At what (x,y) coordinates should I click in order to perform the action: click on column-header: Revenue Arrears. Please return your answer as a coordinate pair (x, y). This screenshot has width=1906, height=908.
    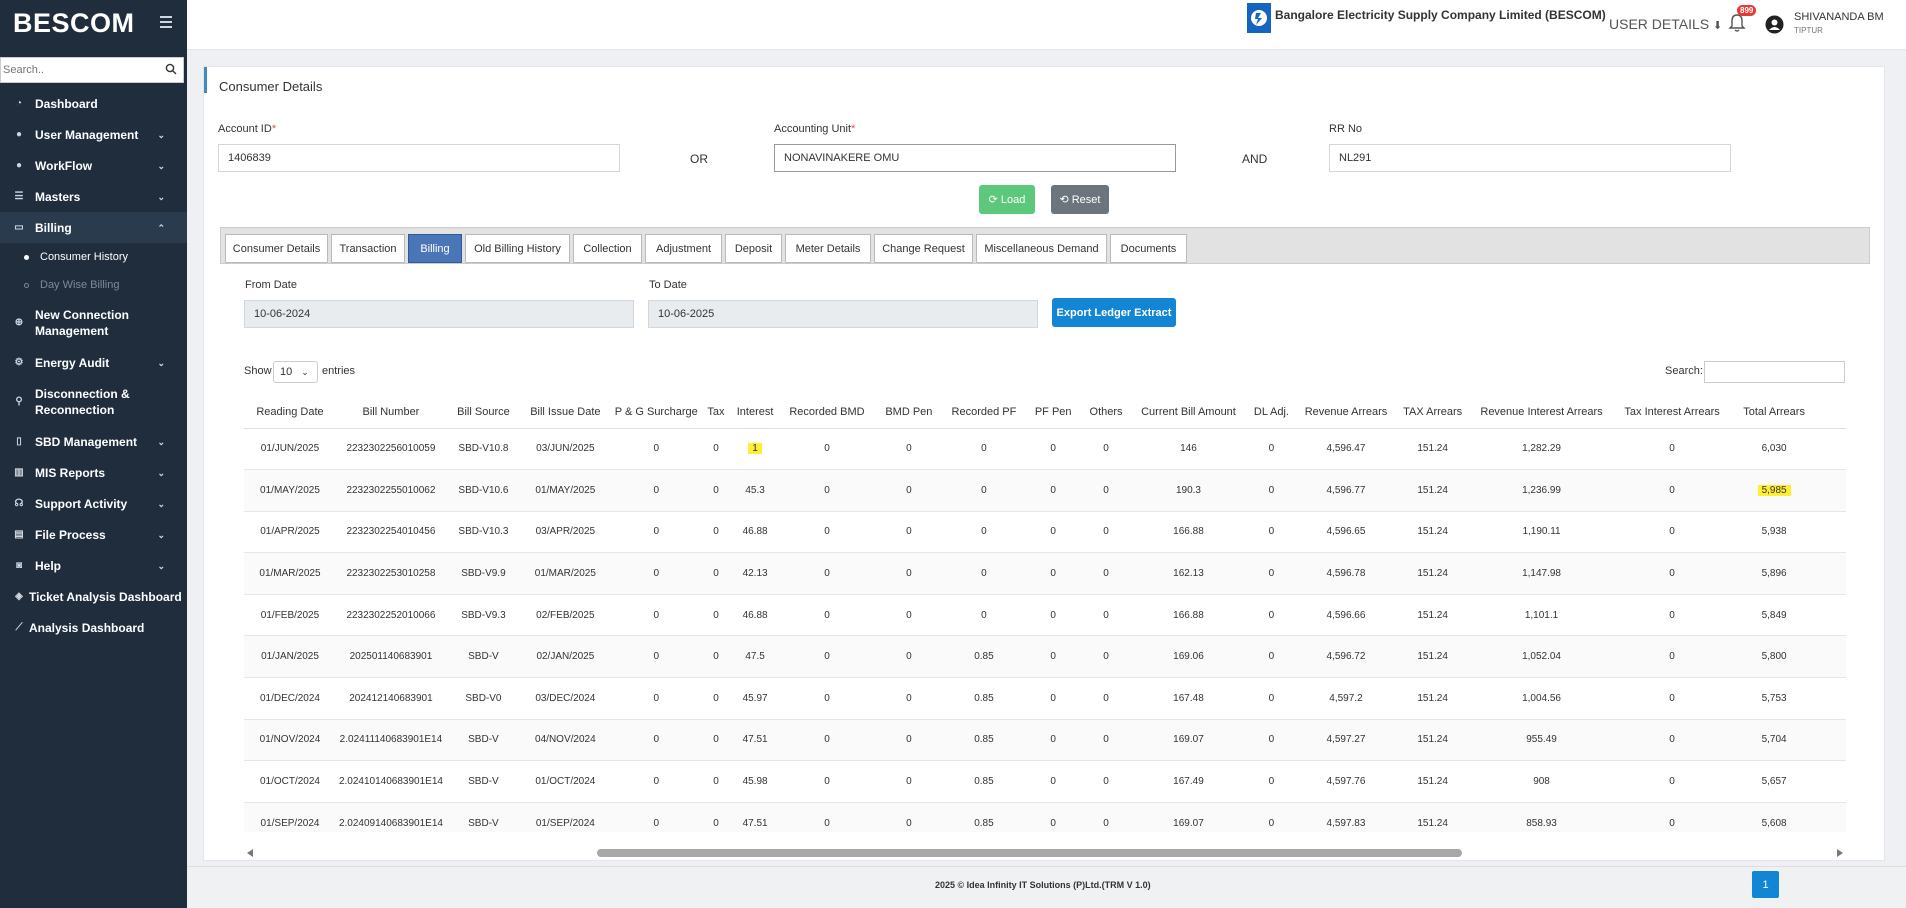
    Looking at the image, I should click on (1346, 412).